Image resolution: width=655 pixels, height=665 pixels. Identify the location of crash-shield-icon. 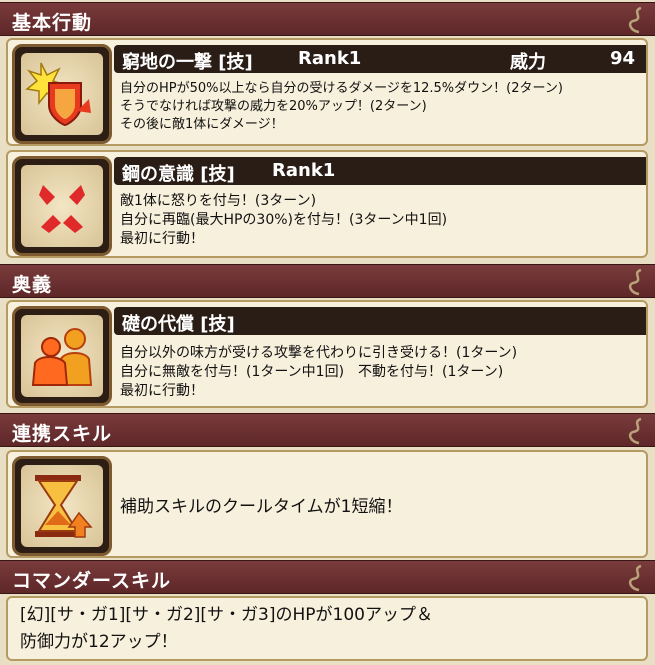
(58, 94).